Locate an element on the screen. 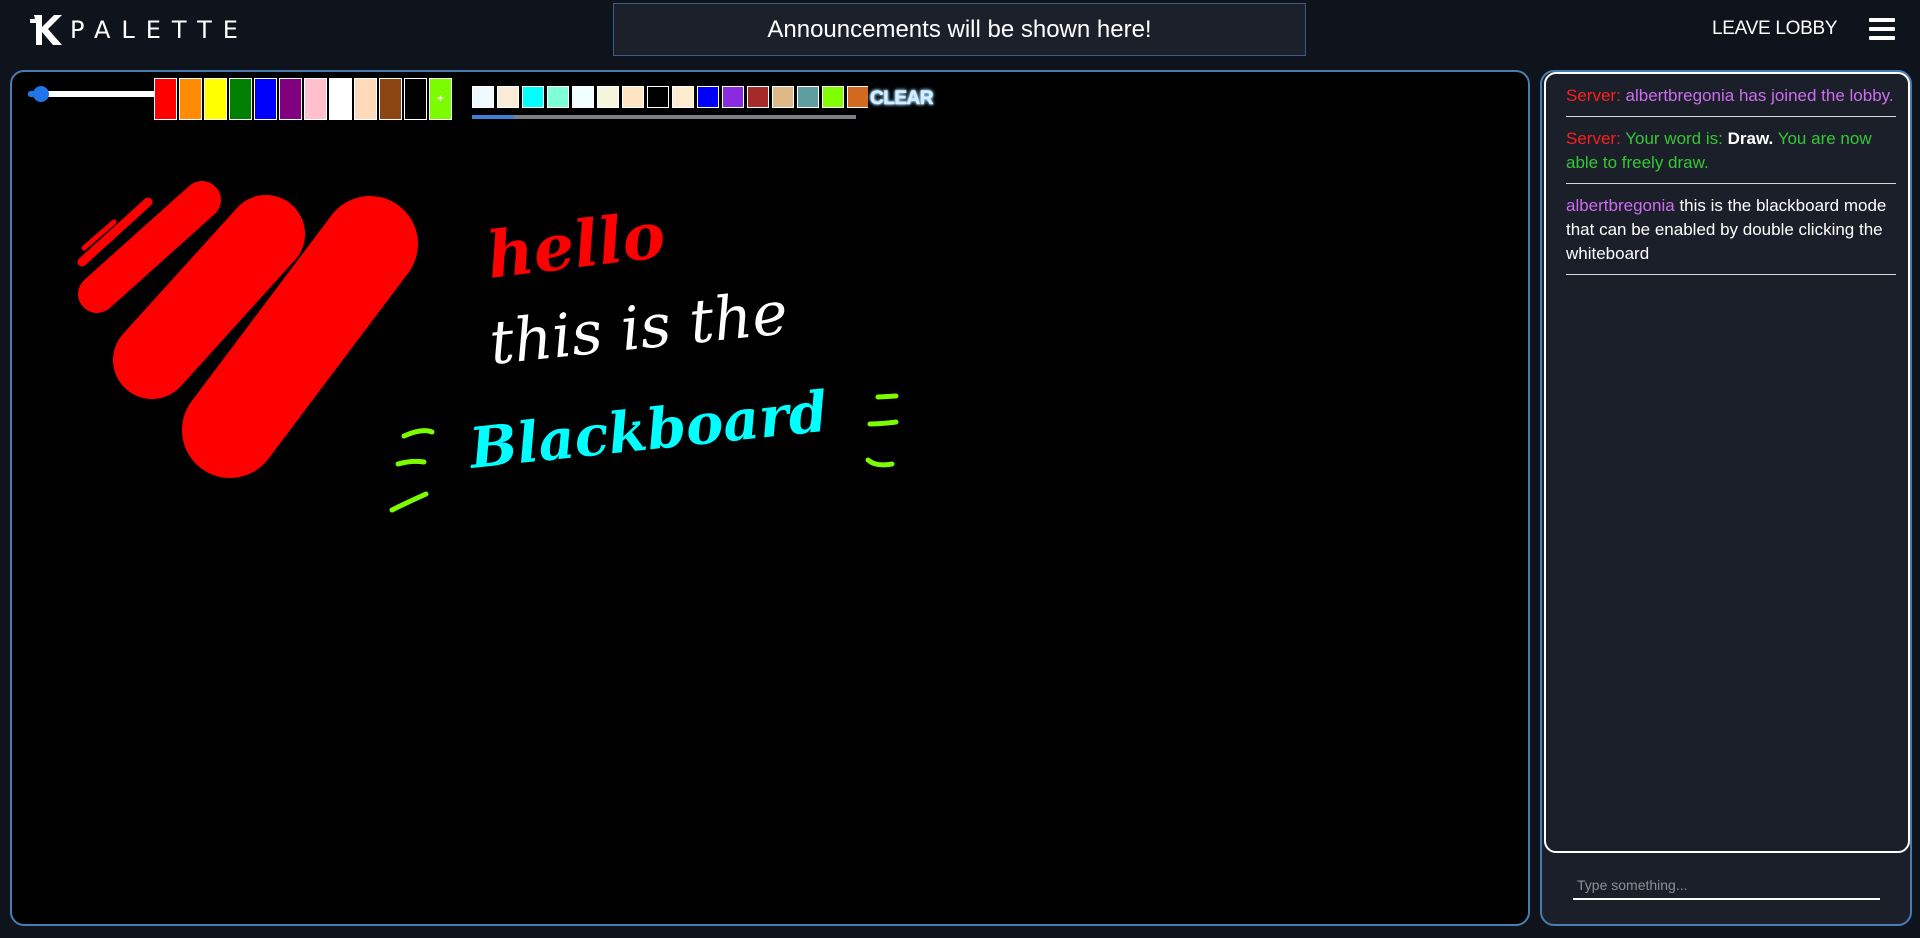  message-sender: albertbregonia is located at coordinates (1620, 205).